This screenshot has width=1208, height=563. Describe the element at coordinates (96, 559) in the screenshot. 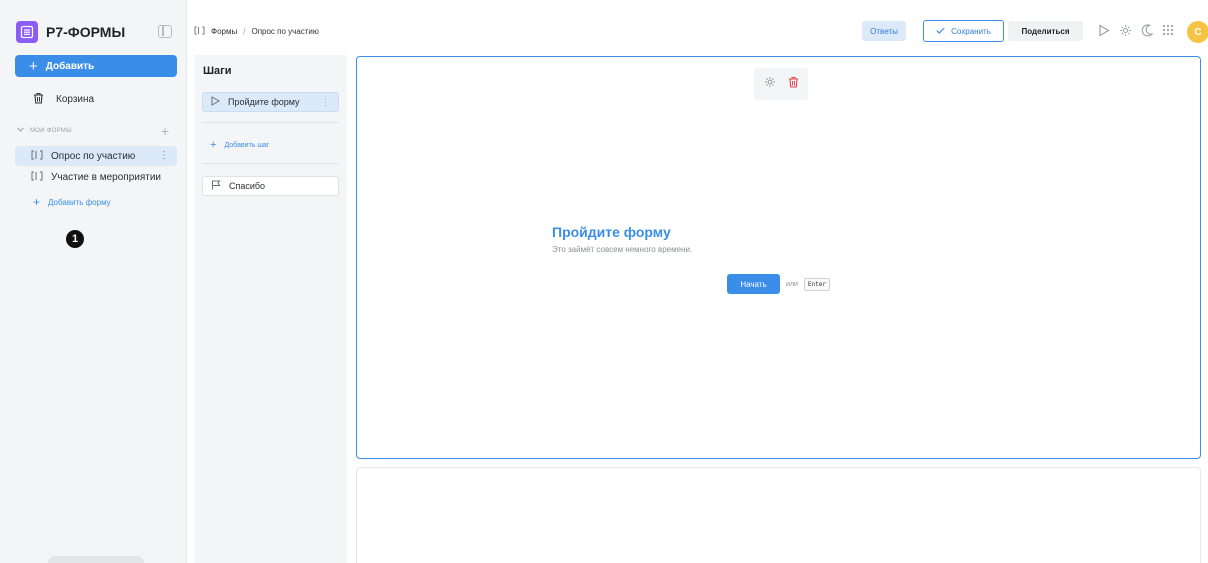

I see `sidebar-footer` at that location.